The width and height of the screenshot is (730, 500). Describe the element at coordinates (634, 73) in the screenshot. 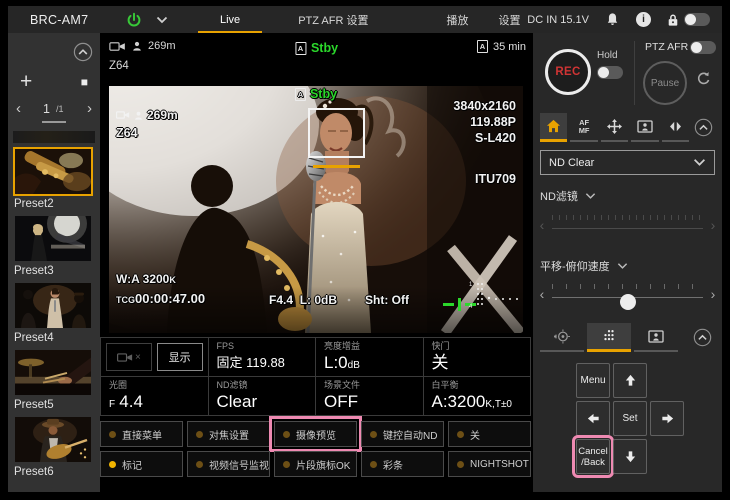

I see `divider` at that location.